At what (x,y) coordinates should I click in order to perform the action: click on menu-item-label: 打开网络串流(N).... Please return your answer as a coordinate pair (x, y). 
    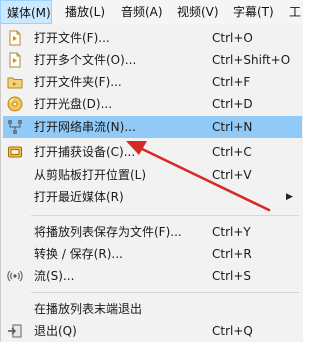
    Looking at the image, I should click on (85, 127).